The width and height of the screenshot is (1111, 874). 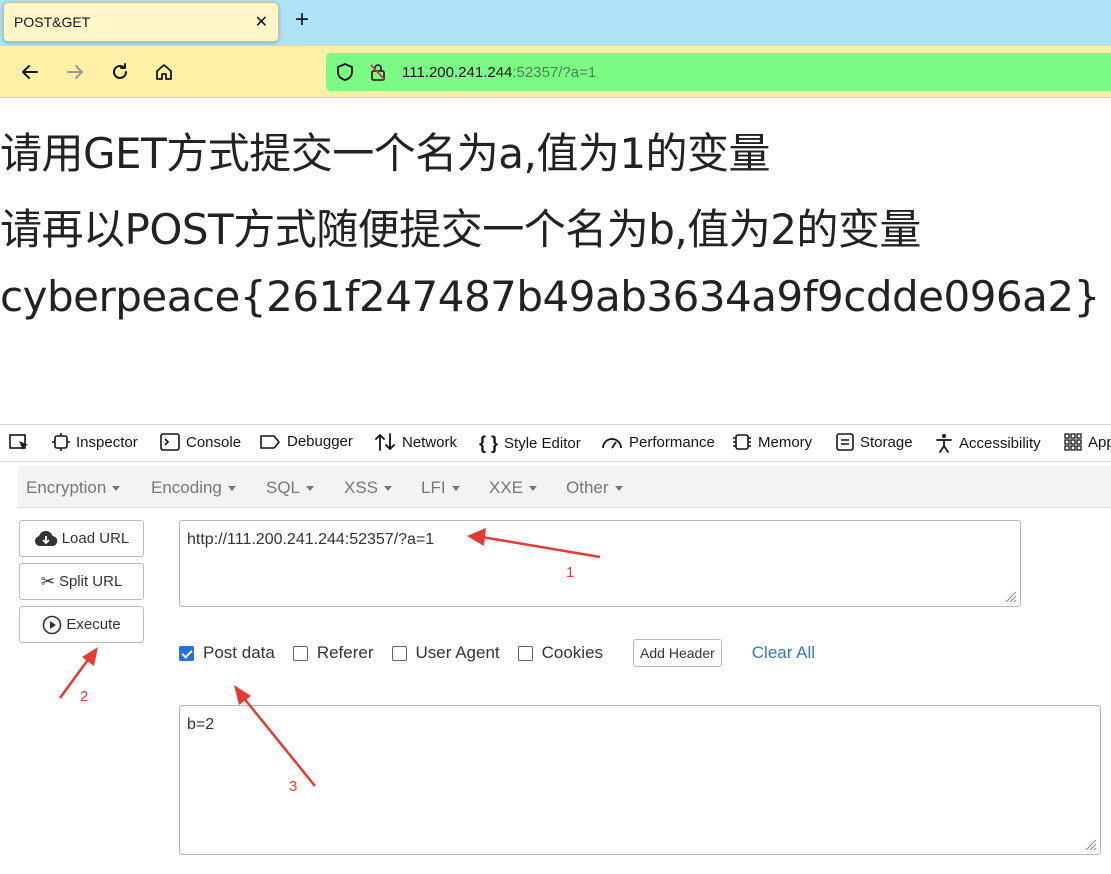 What do you see at coordinates (530, 443) in the screenshot?
I see `tab-style-editor: { } Style Editor` at bounding box center [530, 443].